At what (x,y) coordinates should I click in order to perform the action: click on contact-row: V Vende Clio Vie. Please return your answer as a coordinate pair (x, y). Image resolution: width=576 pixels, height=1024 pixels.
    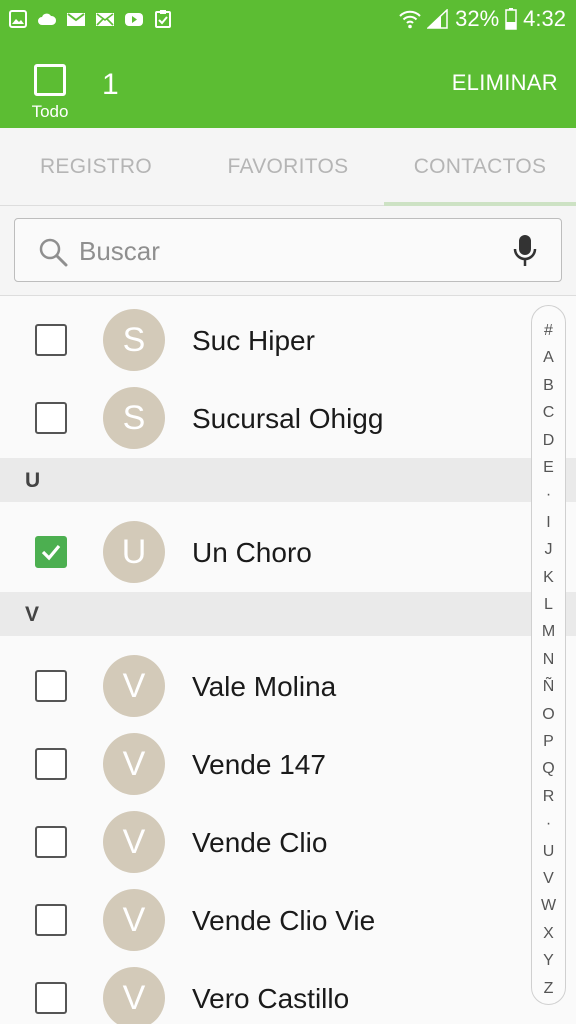
    Looking at the image, I should click on (288, 921).